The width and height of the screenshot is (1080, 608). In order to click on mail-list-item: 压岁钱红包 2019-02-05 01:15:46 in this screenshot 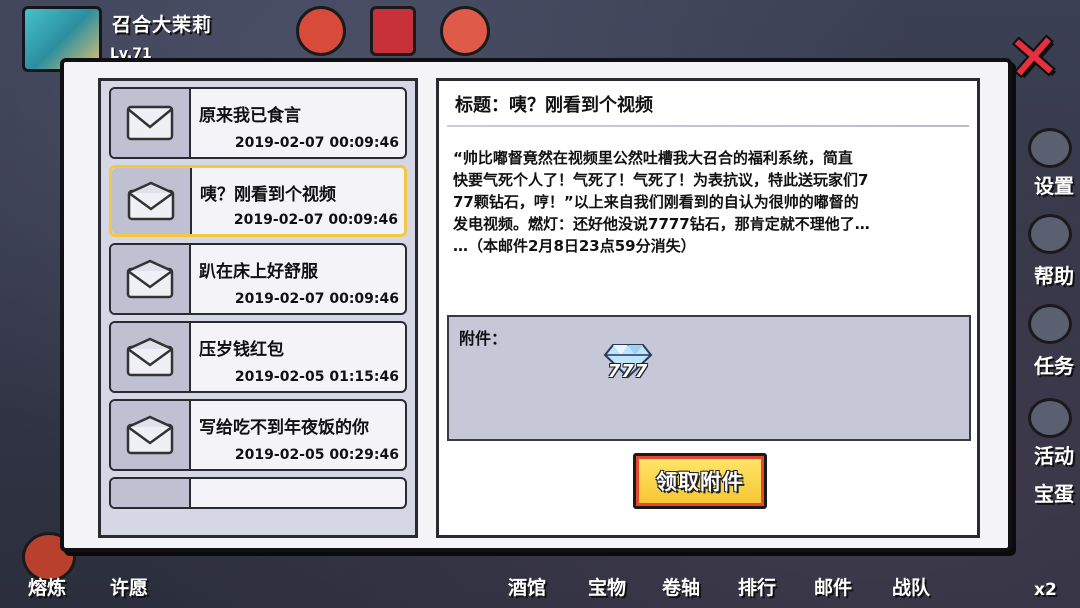, I will do `click(258, 357)`.